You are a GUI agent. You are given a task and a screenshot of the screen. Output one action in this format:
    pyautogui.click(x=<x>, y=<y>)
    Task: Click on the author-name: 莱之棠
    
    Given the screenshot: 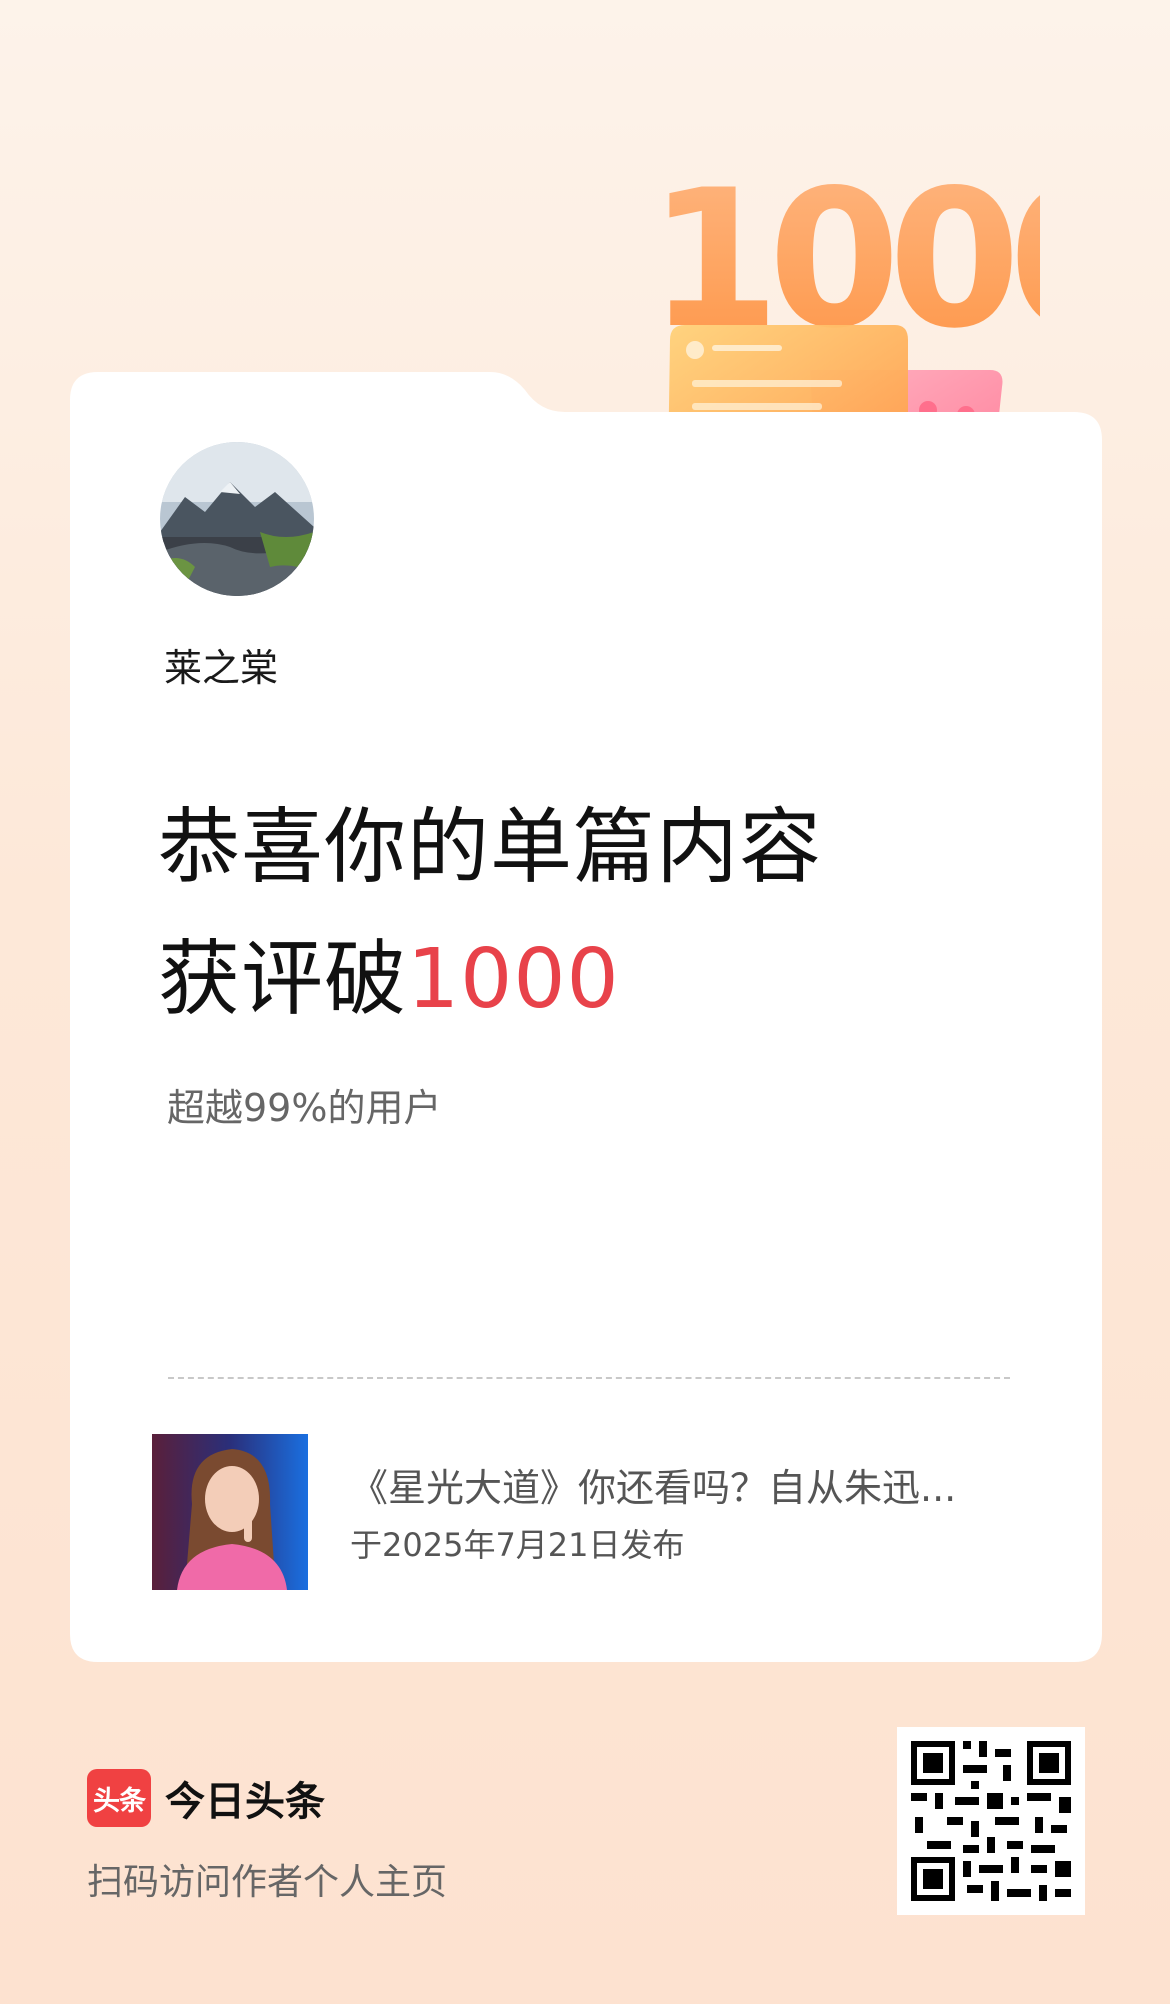 What is the action you would take?
    pyautogui.click(x=221, y=664)
    